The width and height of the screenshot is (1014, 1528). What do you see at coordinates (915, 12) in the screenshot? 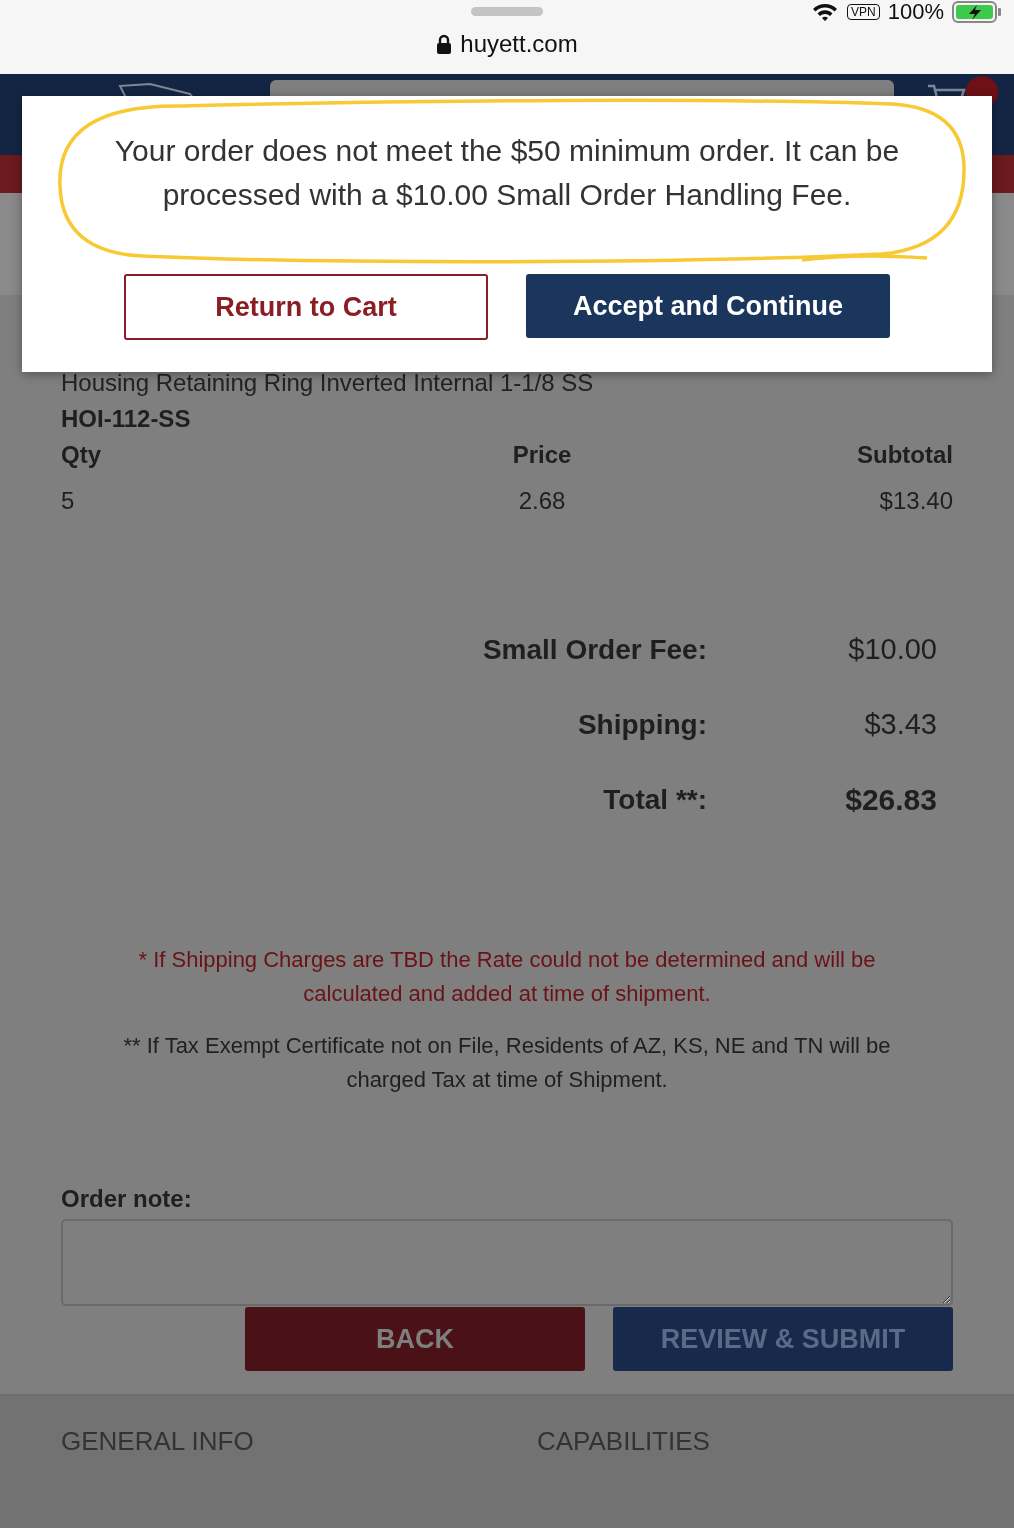
I see `battery-percent: 100%` at bounding box center [915, 12].